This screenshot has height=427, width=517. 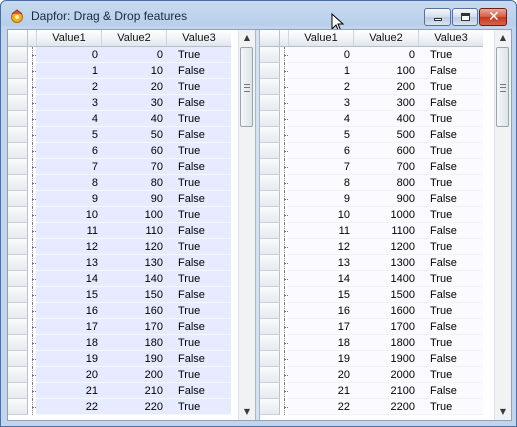 I want to click on table-row: 21 210 False, so click(x=119, y=391).